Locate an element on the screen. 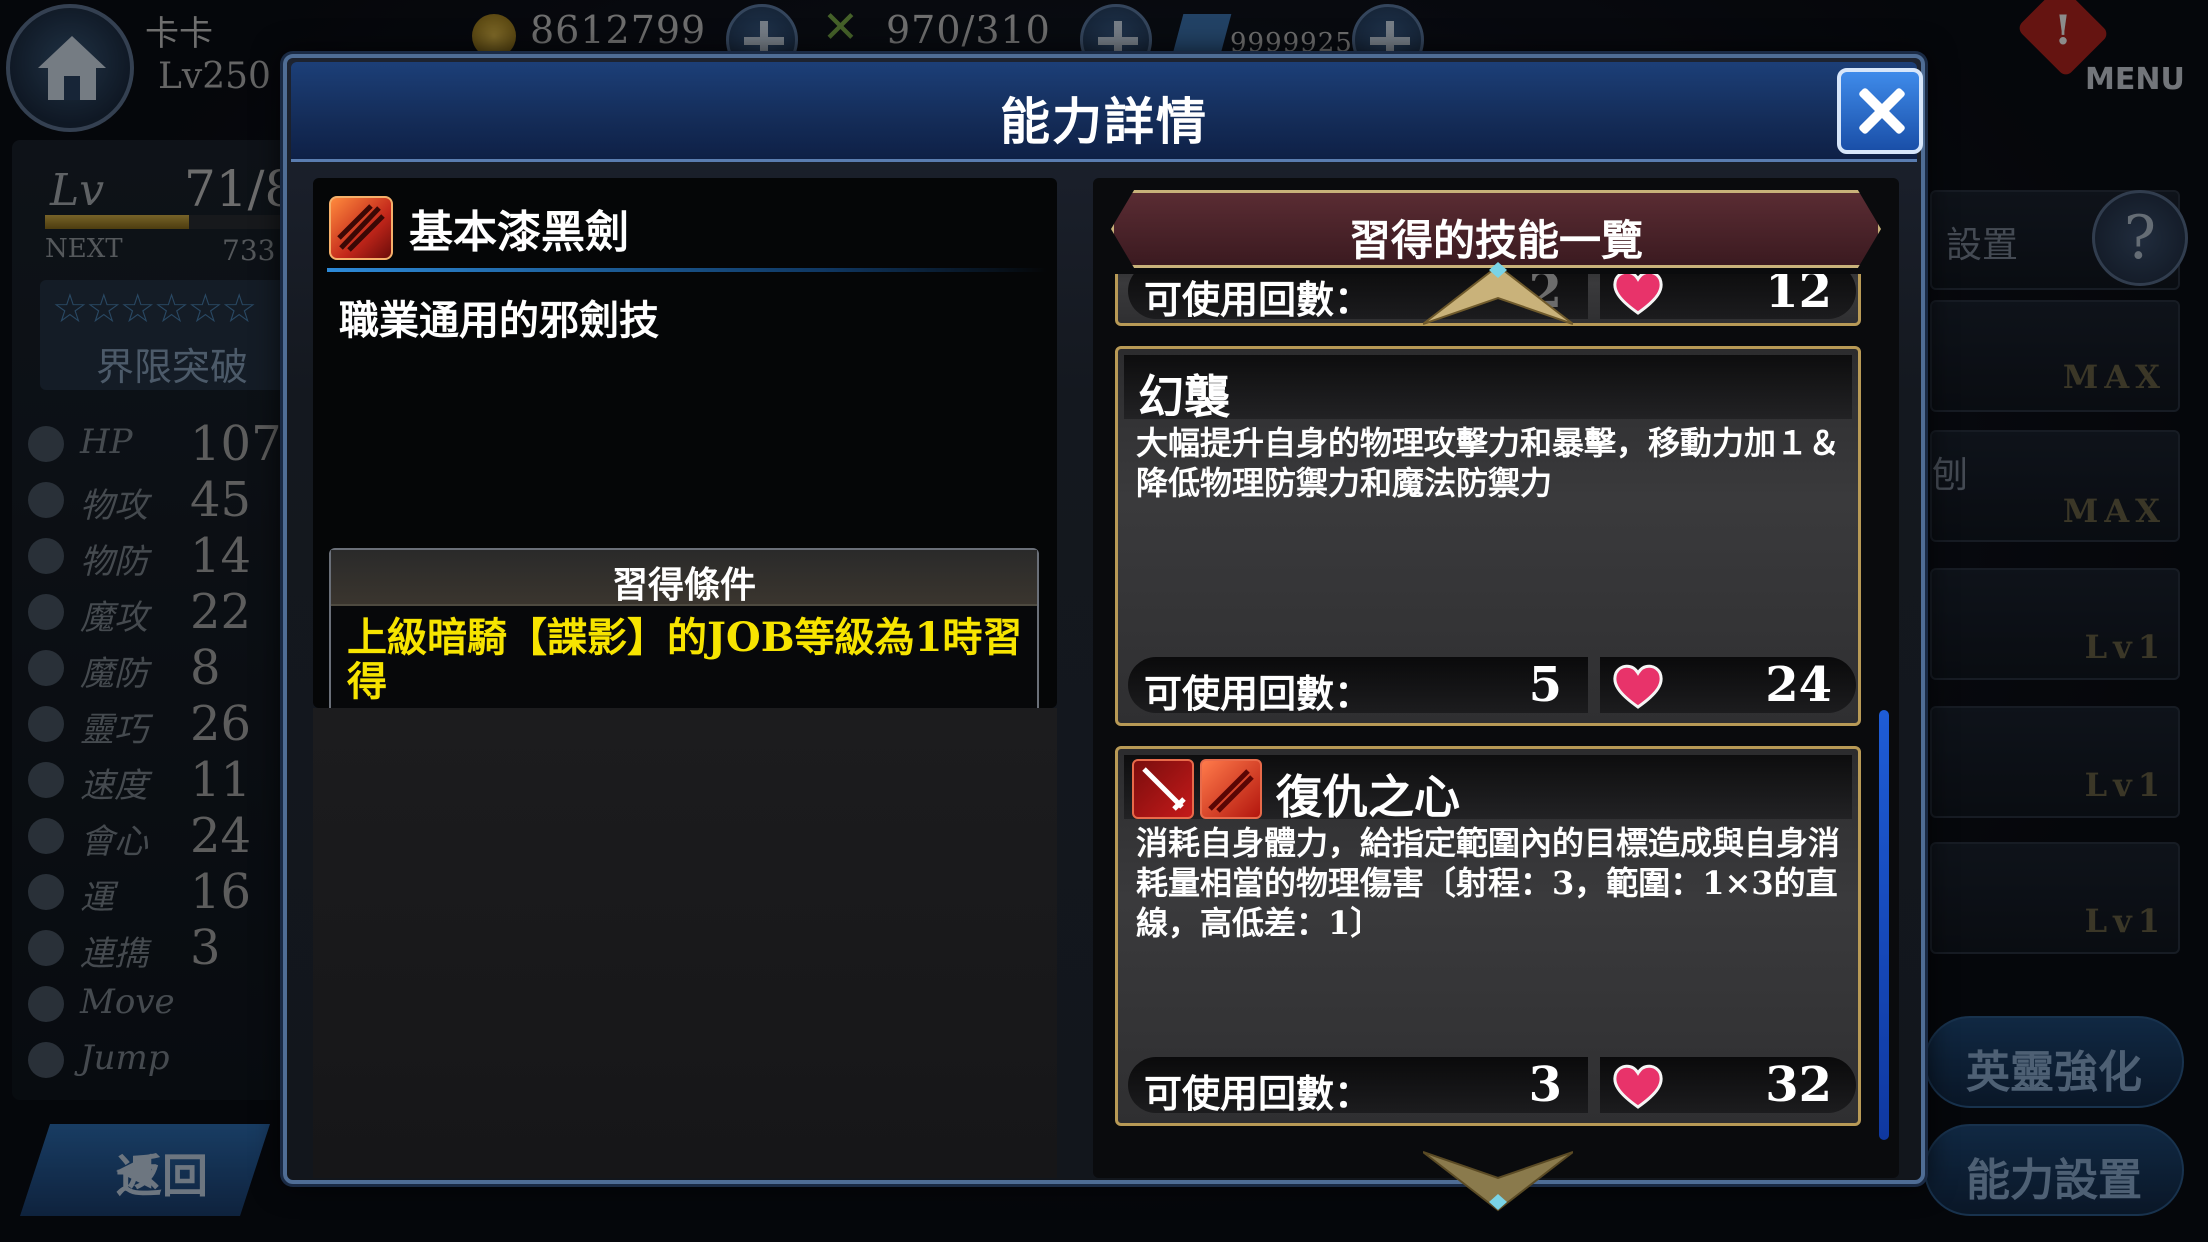 The height and width of the screenshot is (1242, 2208). skill-description: 大幅提升自身的物理攻擊力和暴擊，移動力加１＆降低物理防禦力和魔法防禦力 is located at coordinates (1488, 463).